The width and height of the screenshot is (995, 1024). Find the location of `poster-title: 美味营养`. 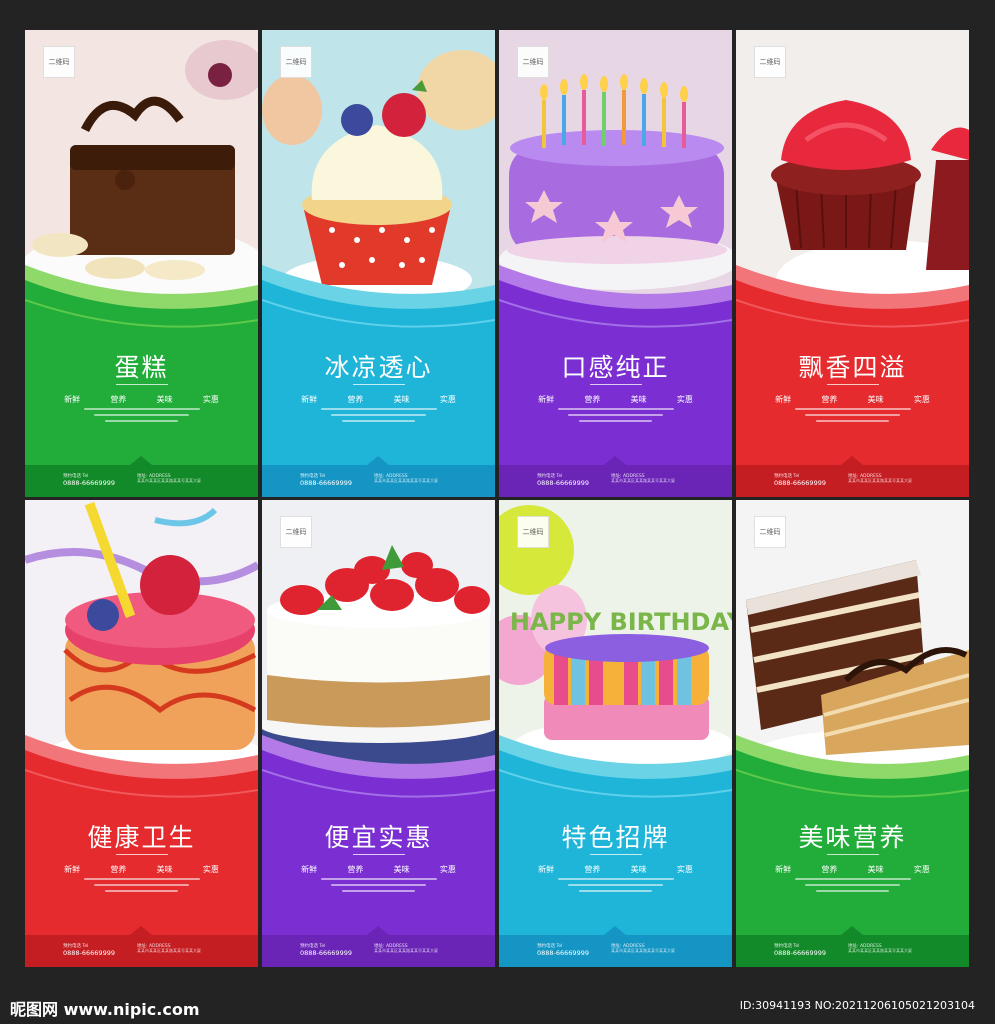

poster-title: 美味营养 is located at coordinates (852, 837).